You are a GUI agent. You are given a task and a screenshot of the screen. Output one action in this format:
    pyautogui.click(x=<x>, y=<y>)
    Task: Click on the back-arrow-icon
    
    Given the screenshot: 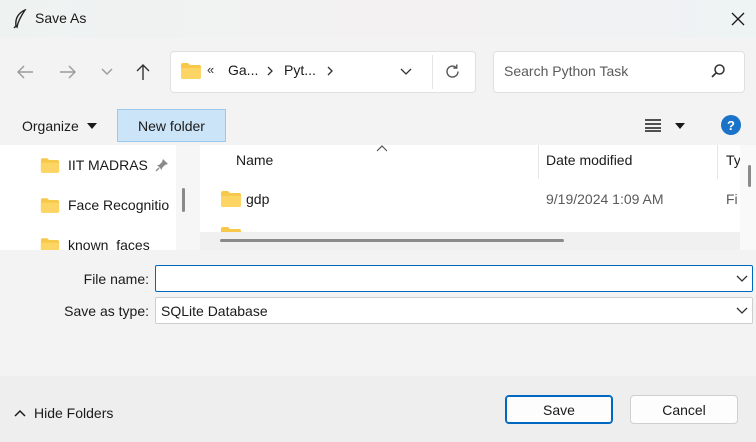 What is the action you would take?
    pyautogui.click(x=25, y=72)
    